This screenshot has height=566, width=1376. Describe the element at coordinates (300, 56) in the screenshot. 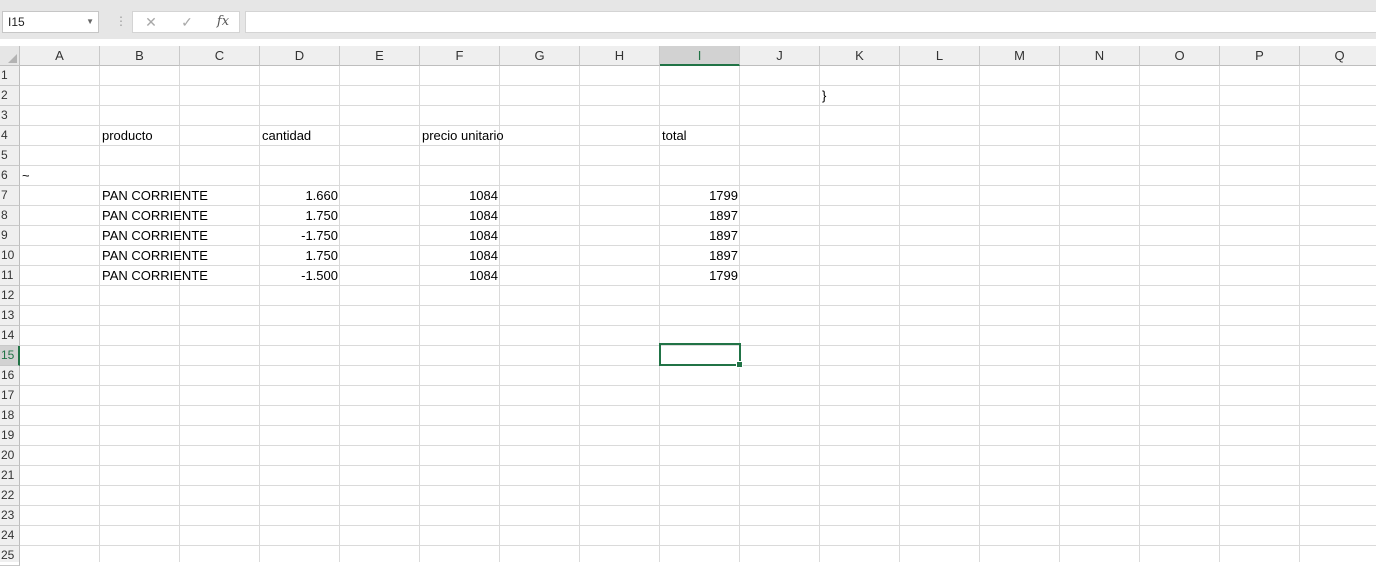

I see `column-header-d: D` at that location.